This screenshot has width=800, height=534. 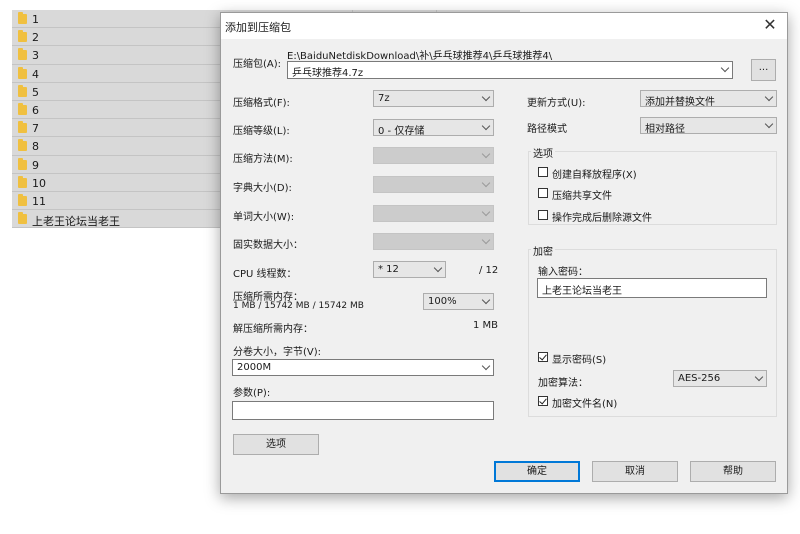 I want to click on volume-combo: 2000M, so click(x=363, y=367).